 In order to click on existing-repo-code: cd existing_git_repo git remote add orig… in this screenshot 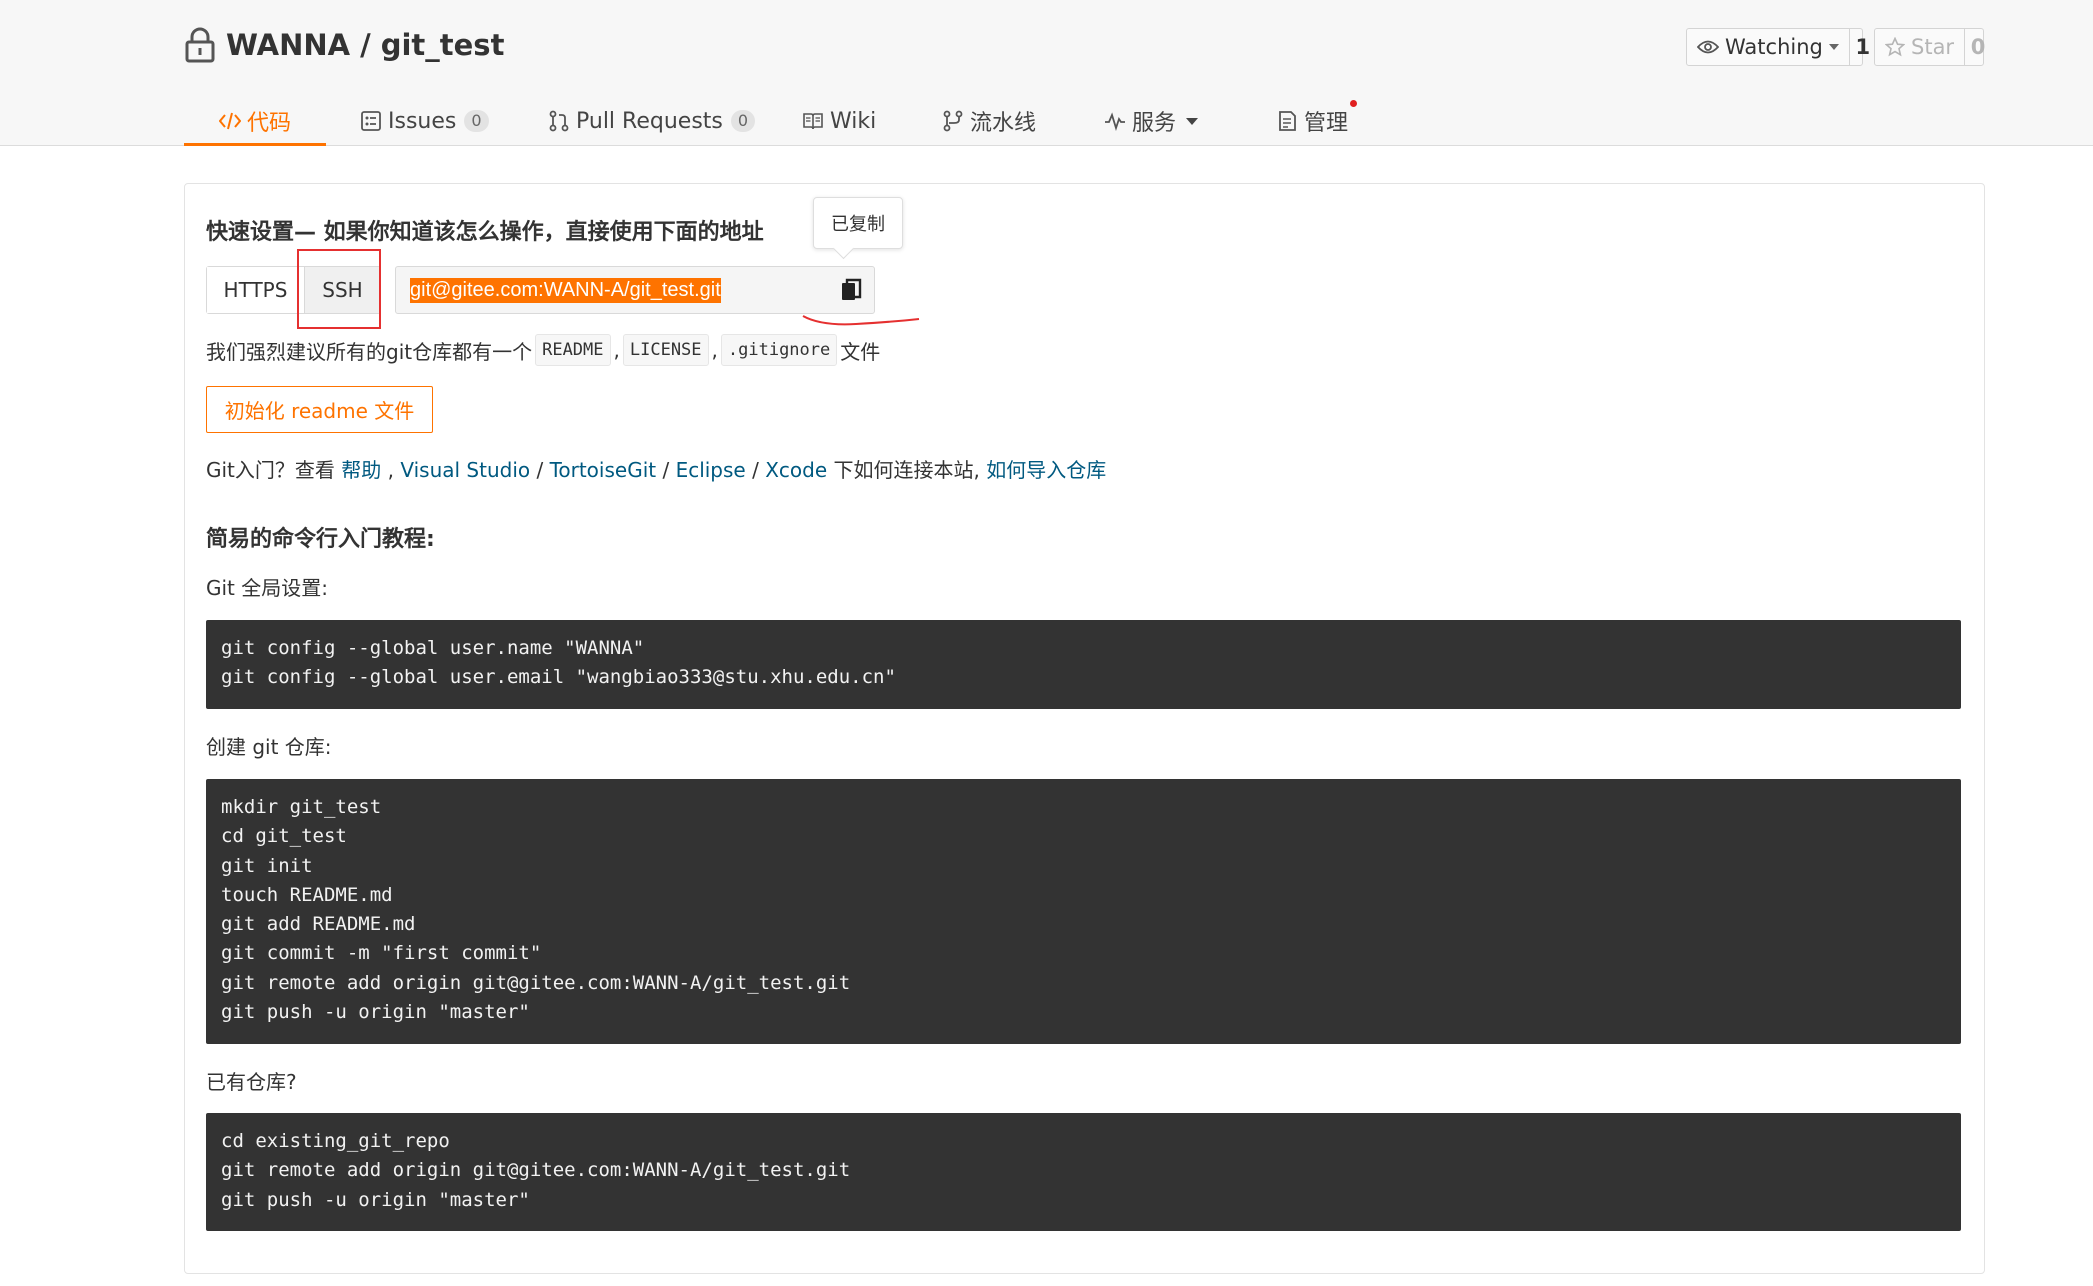, I will do `click(1083, 1172)`.